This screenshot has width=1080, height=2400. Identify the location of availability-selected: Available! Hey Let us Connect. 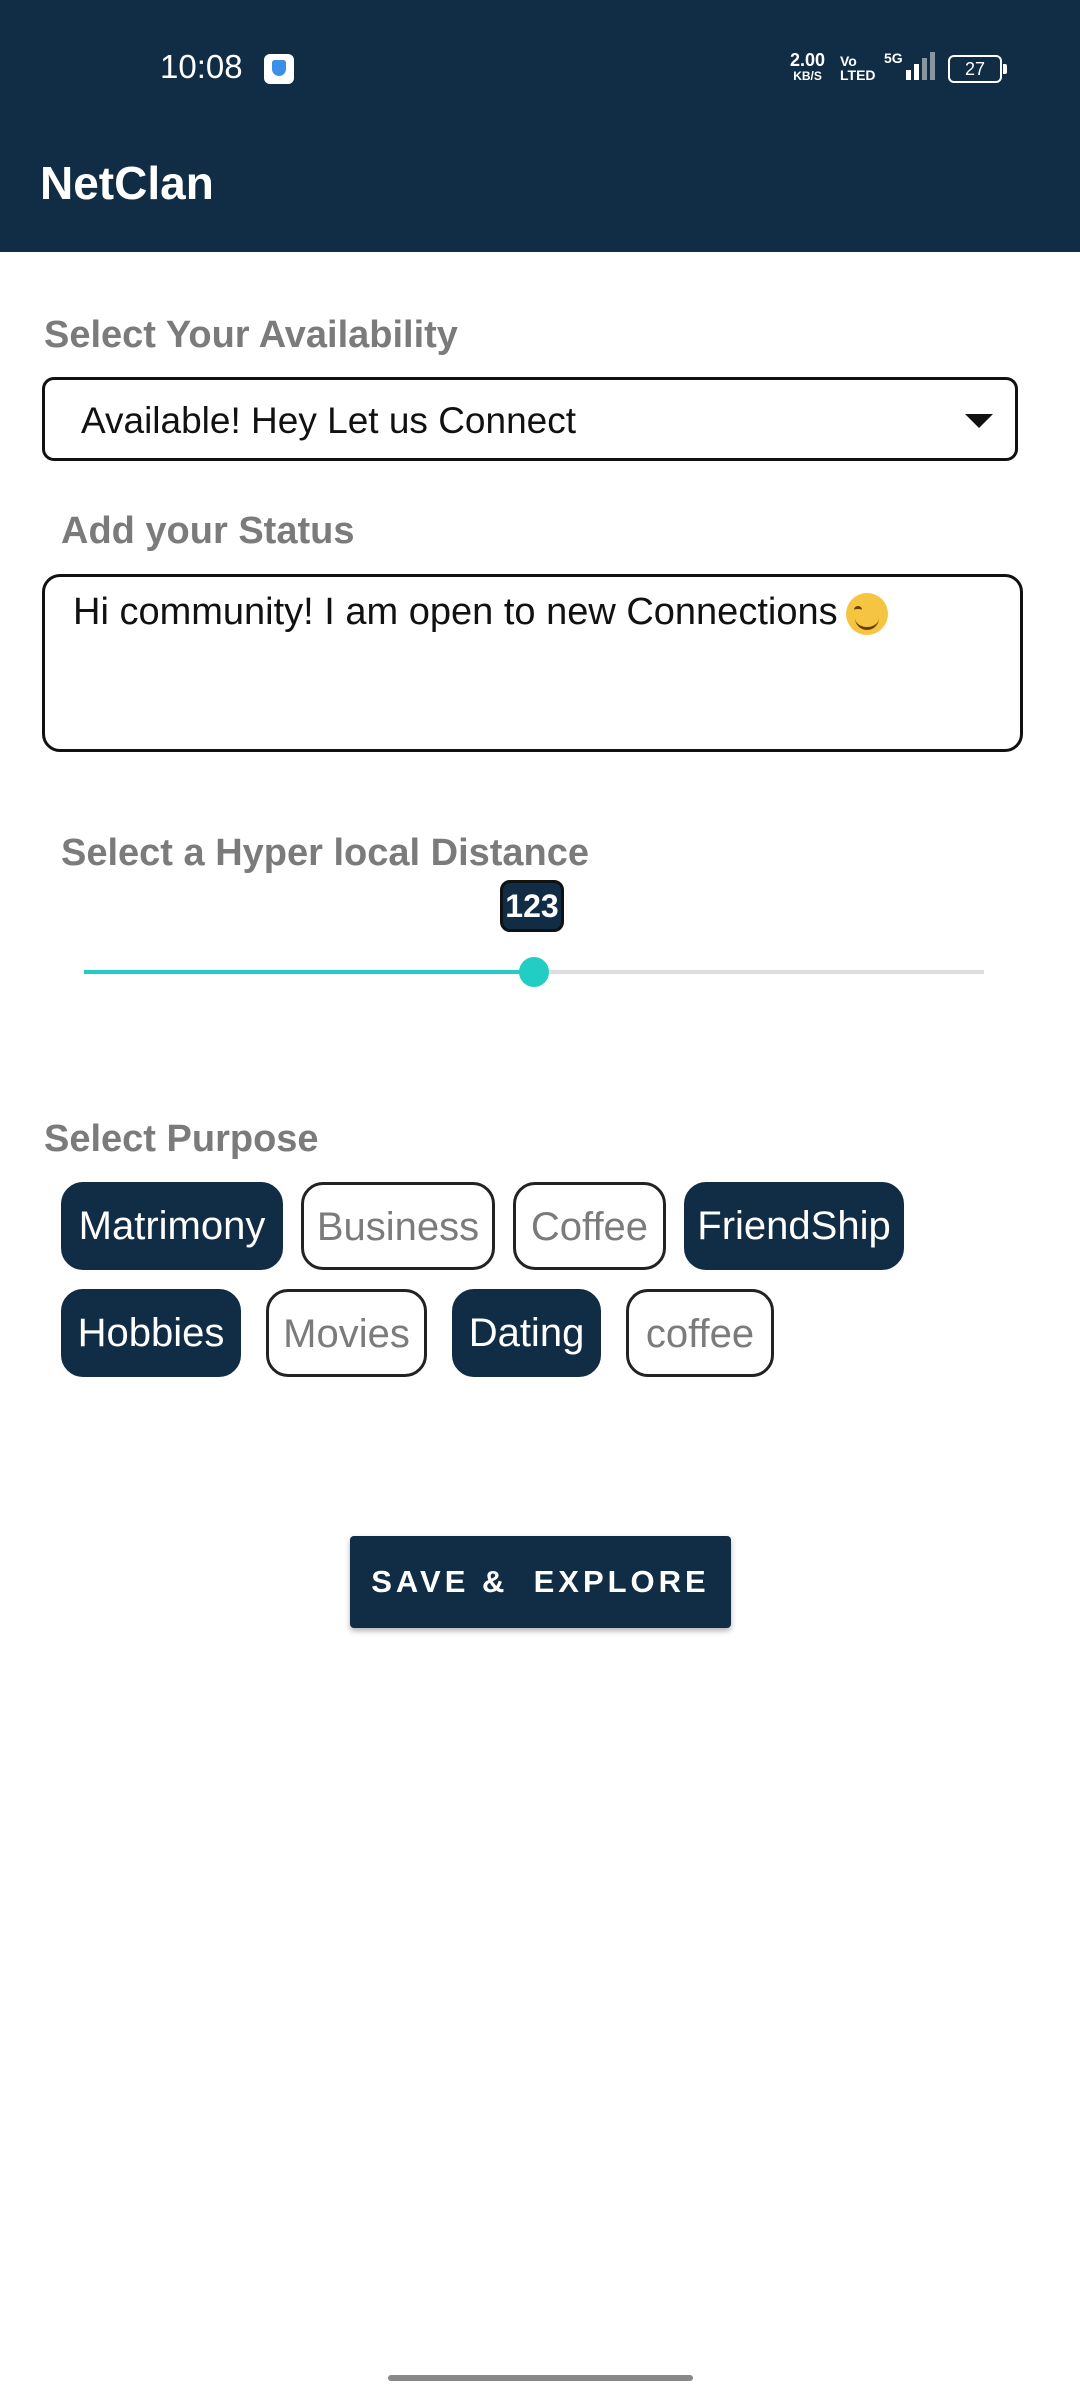
(329, 420).